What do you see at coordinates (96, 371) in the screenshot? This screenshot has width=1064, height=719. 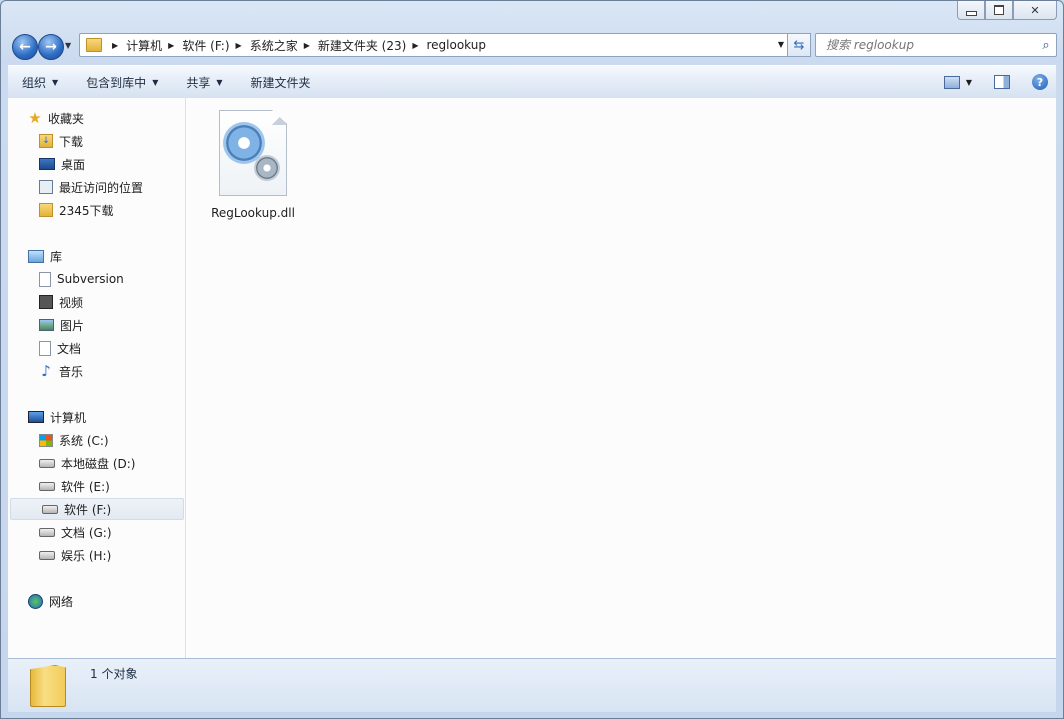 I see `sidebar-item-music: ♪ 音乐` at bounding box center [96, 371].